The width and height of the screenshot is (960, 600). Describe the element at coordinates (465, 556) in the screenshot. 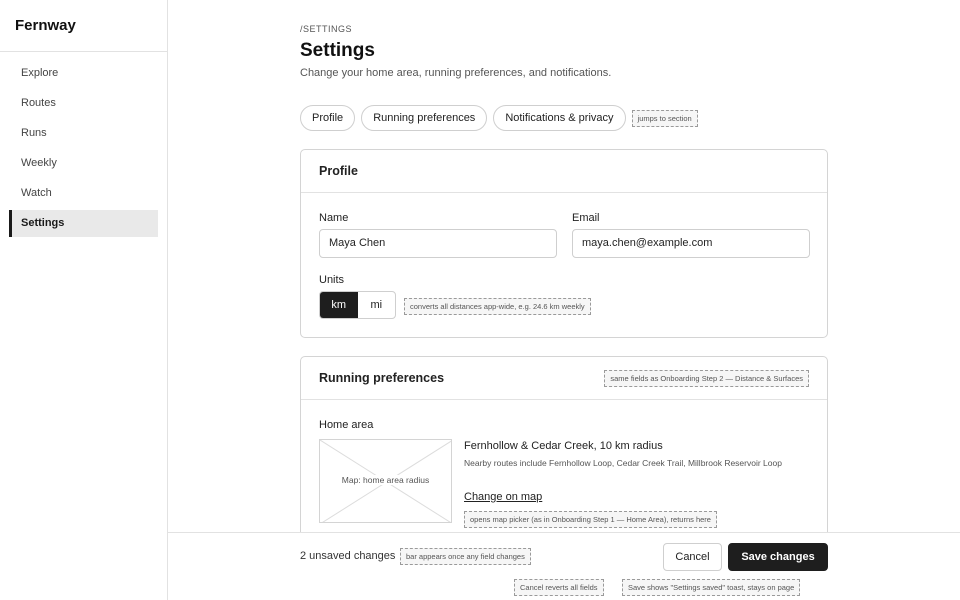

I see `unsaved-annotation: bar appears once any field changes` at that location.